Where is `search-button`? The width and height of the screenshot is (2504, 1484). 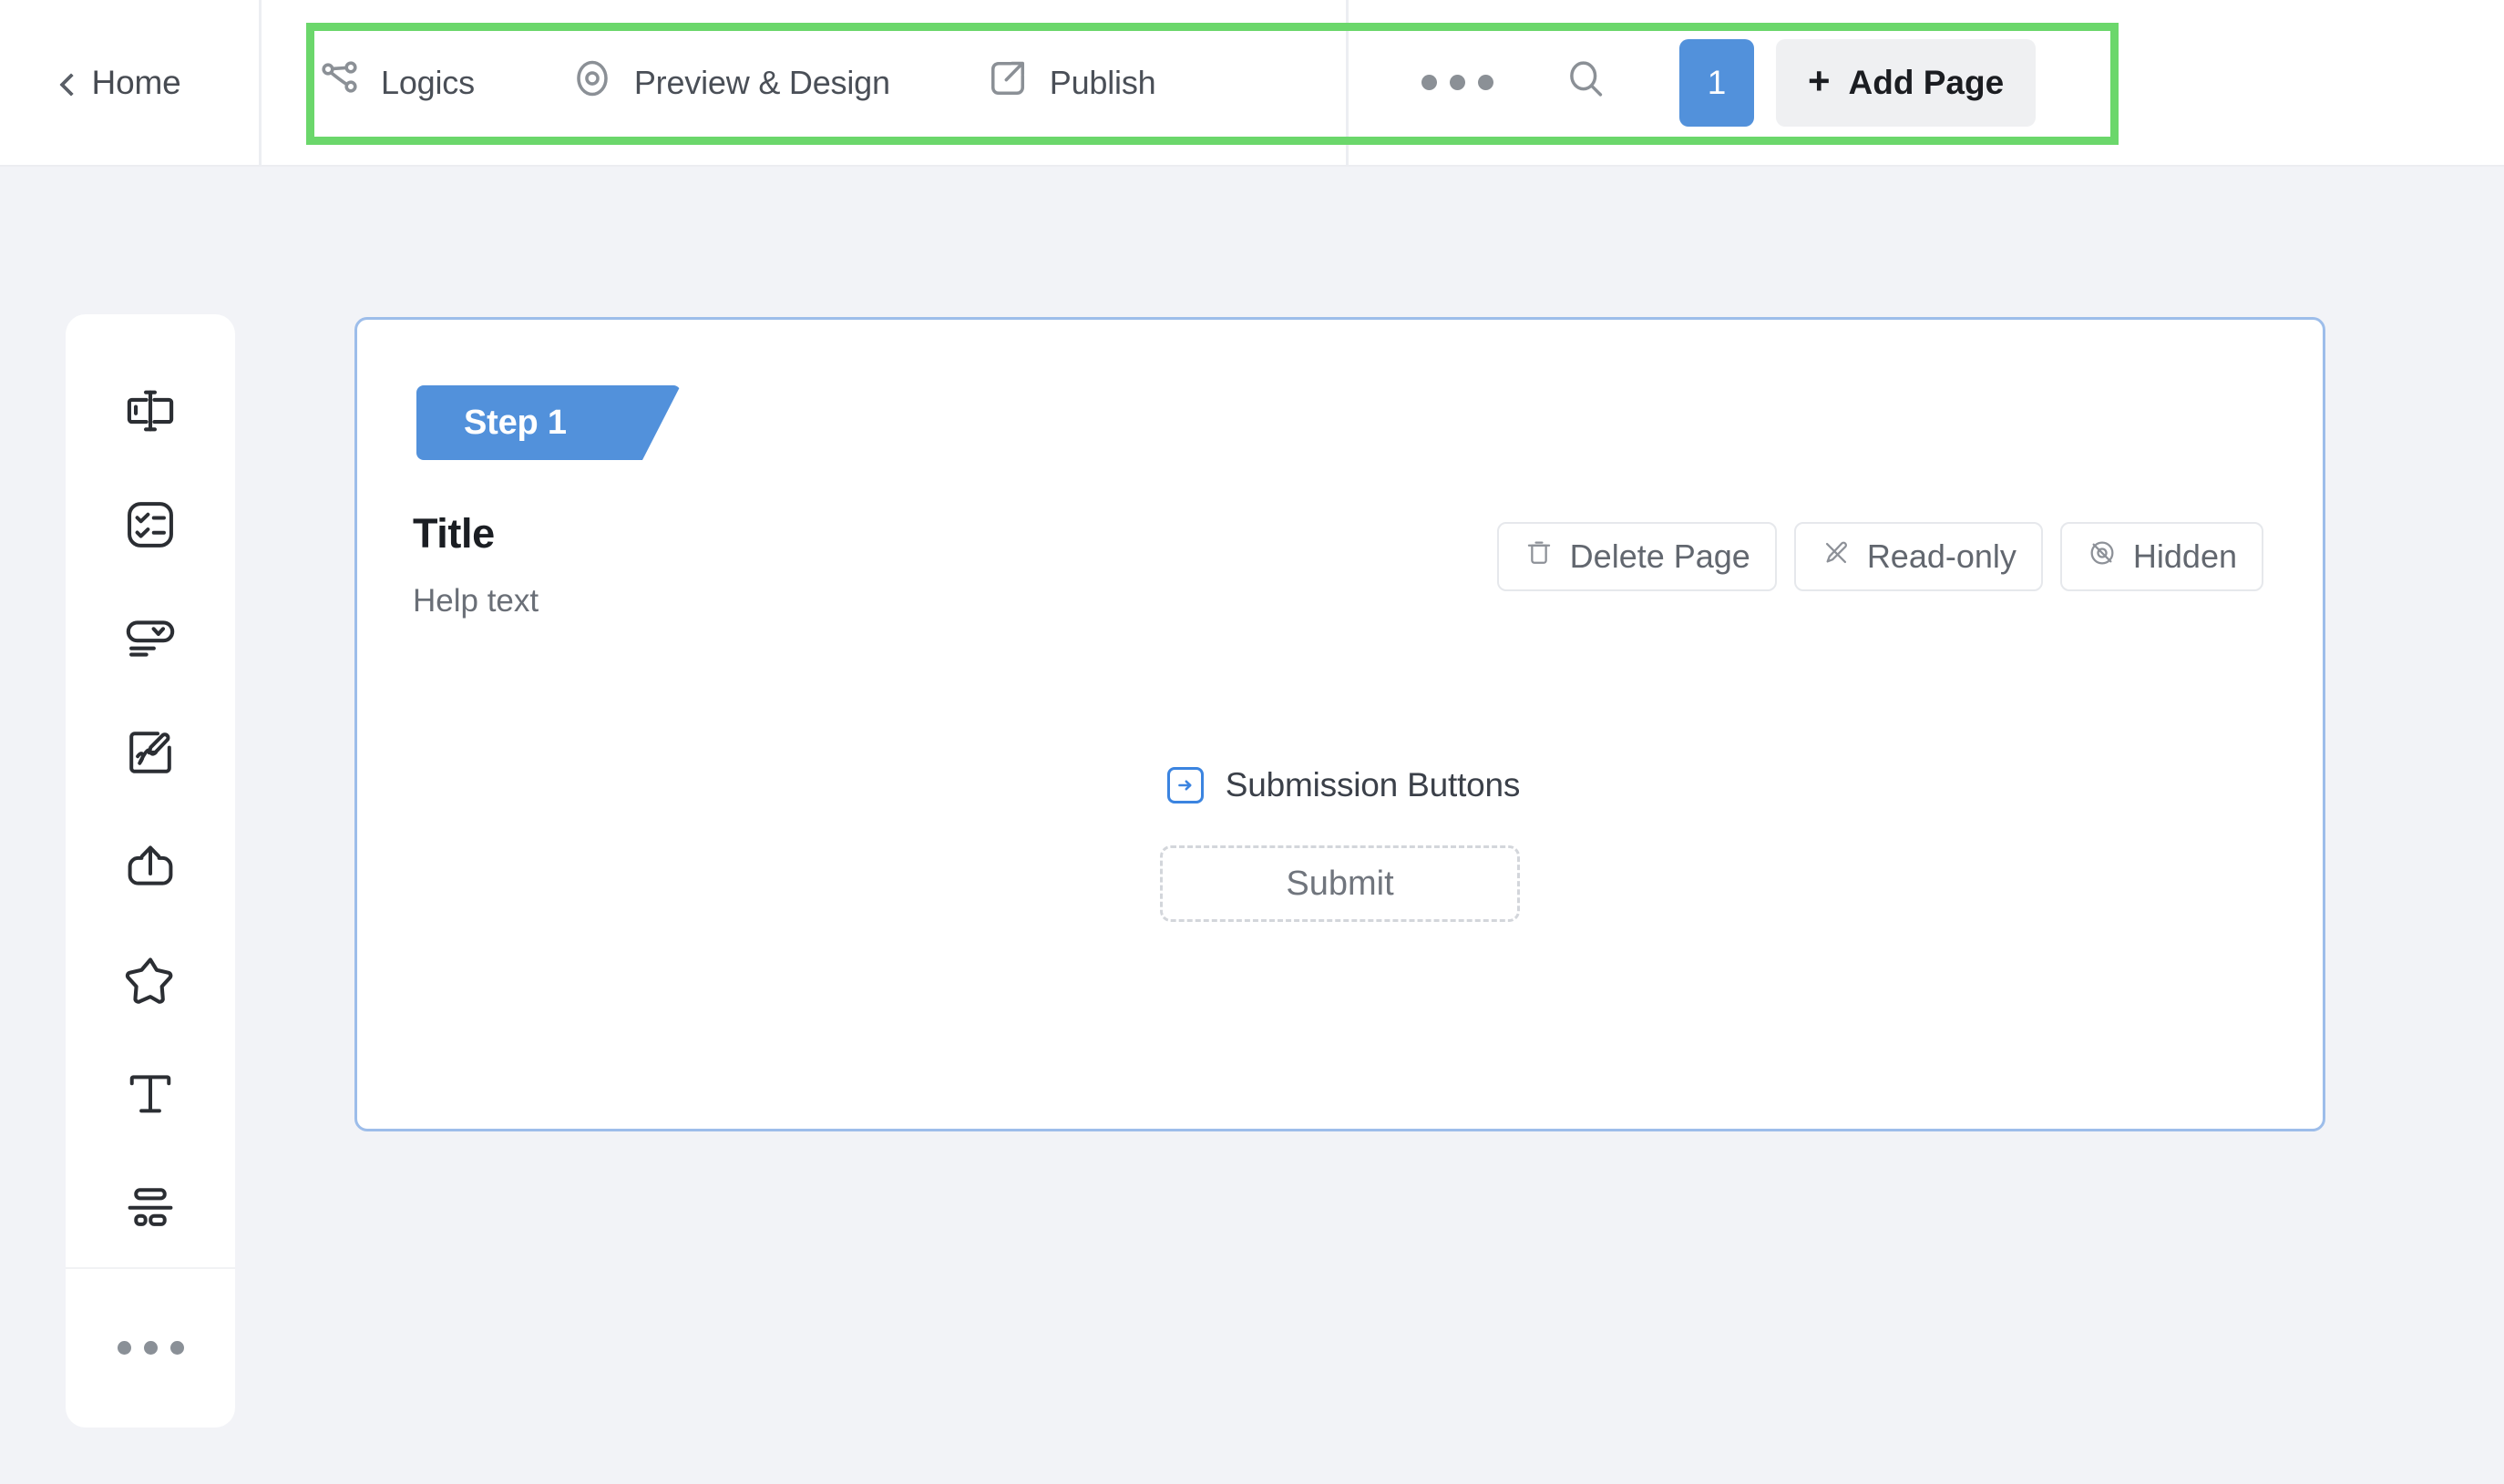 search-button is located at coordinates (1587, 83).